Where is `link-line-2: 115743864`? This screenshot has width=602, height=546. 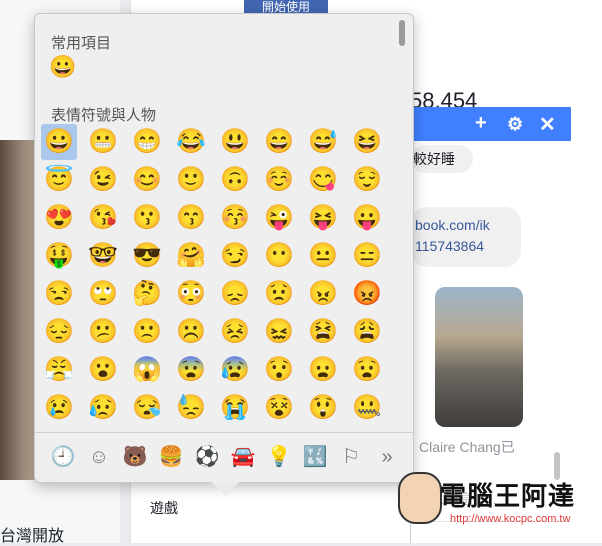 link-line-2: 115743864 is located at coordinates (468, 246).